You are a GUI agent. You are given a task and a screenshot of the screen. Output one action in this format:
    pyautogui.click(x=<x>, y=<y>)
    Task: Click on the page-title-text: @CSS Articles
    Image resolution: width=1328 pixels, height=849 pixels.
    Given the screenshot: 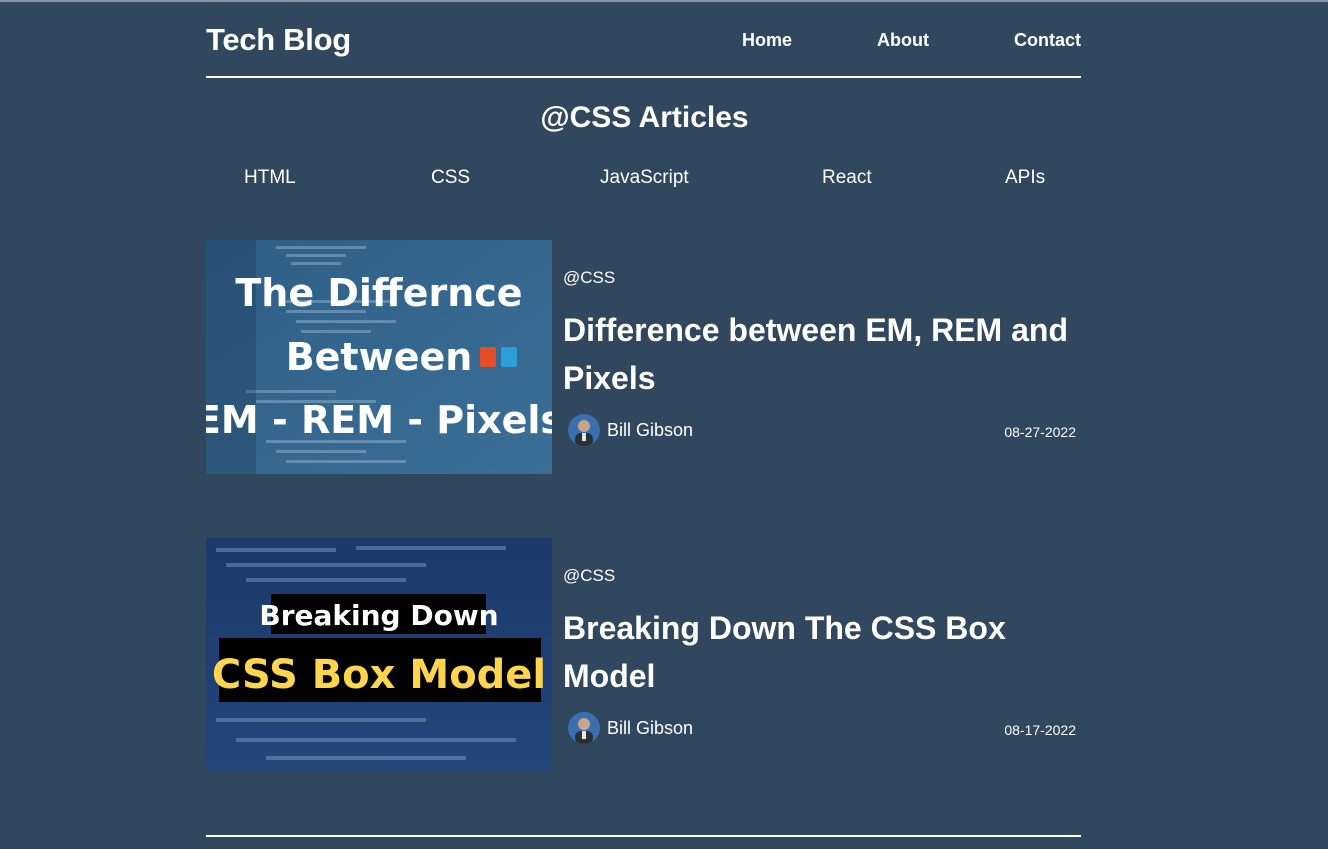 What is the action you would take?
    pyautogui.click(x=644, y=117)
    